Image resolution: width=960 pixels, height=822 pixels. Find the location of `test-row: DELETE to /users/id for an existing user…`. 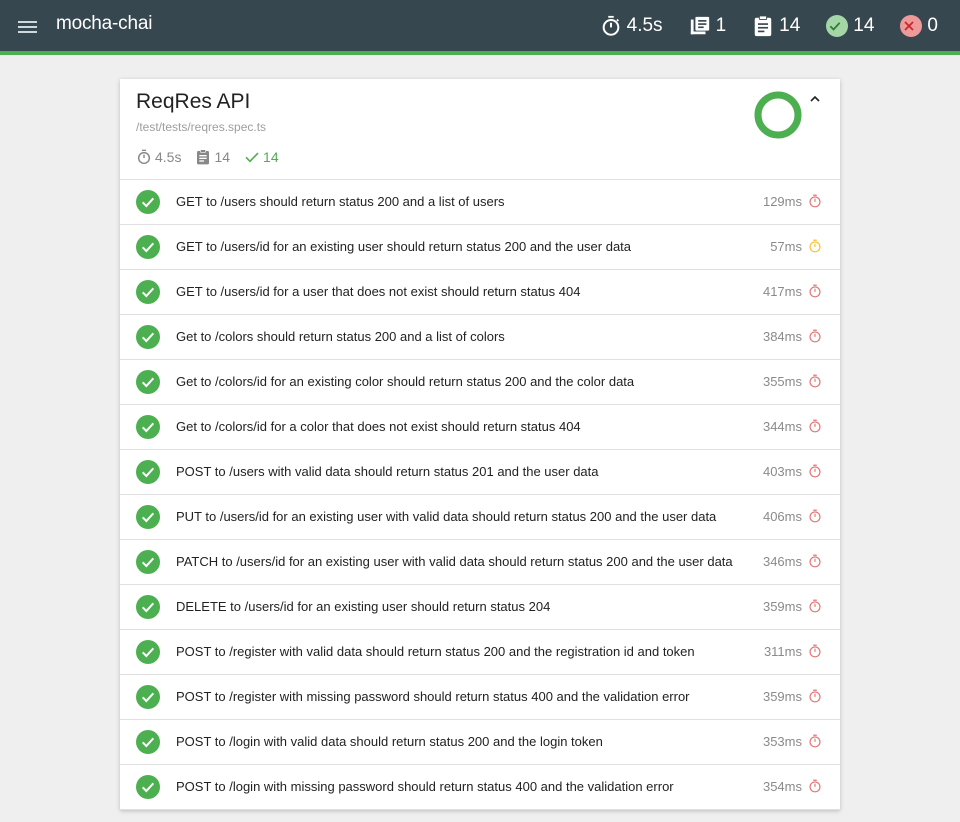

test-row: DELETE to /users/id for an existing user… is located at coordinates (480, 607).